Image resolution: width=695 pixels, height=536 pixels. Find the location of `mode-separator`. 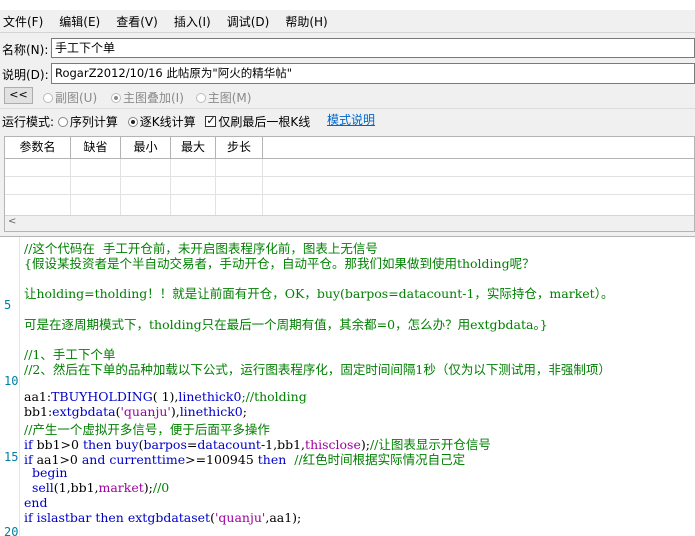

mode-separator is located at coordinates (347, 108).